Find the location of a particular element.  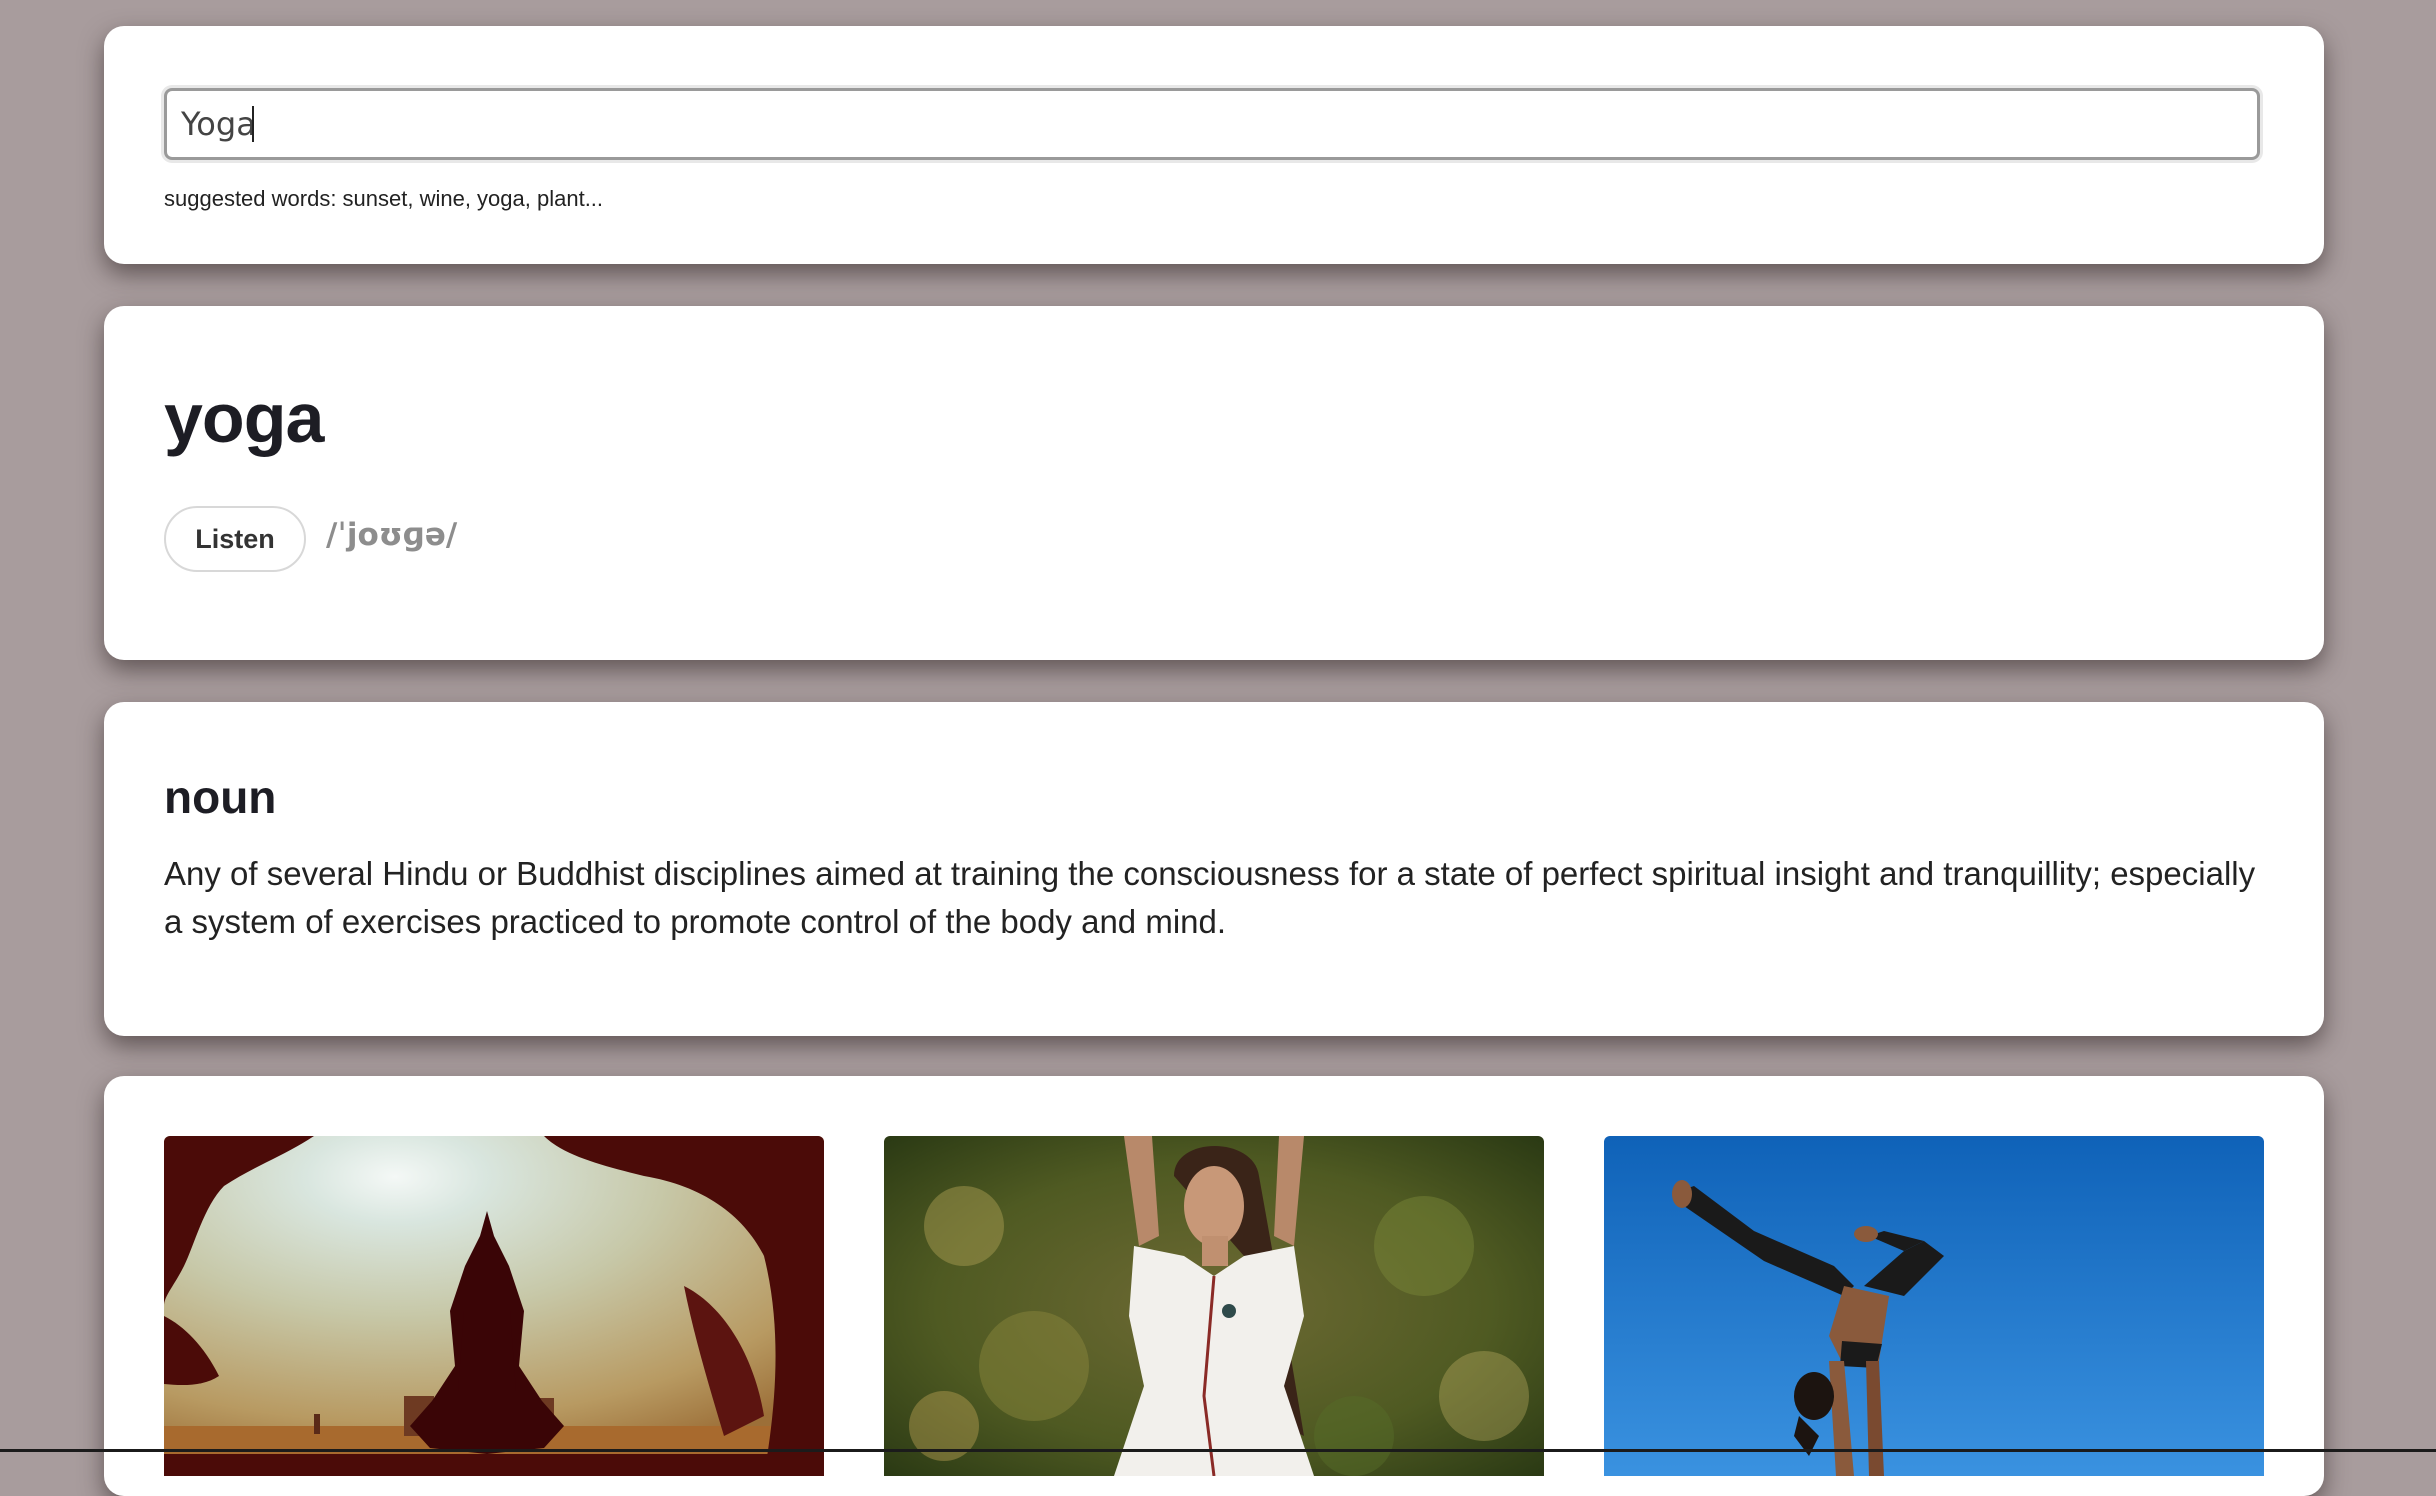

search-field-wrapper is located at coordinates (1212, 124).